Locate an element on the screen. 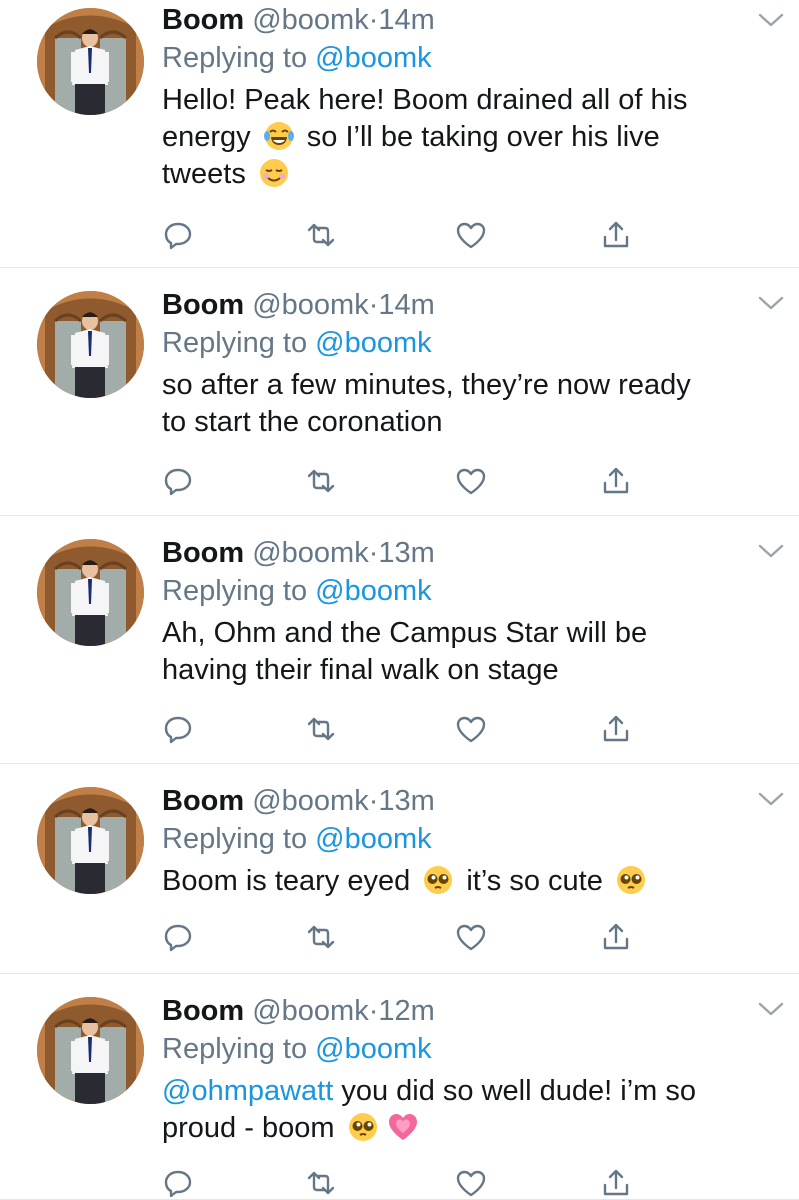  tweet-text-segment: having their final walk on stage is located at coordinates (360, 670).